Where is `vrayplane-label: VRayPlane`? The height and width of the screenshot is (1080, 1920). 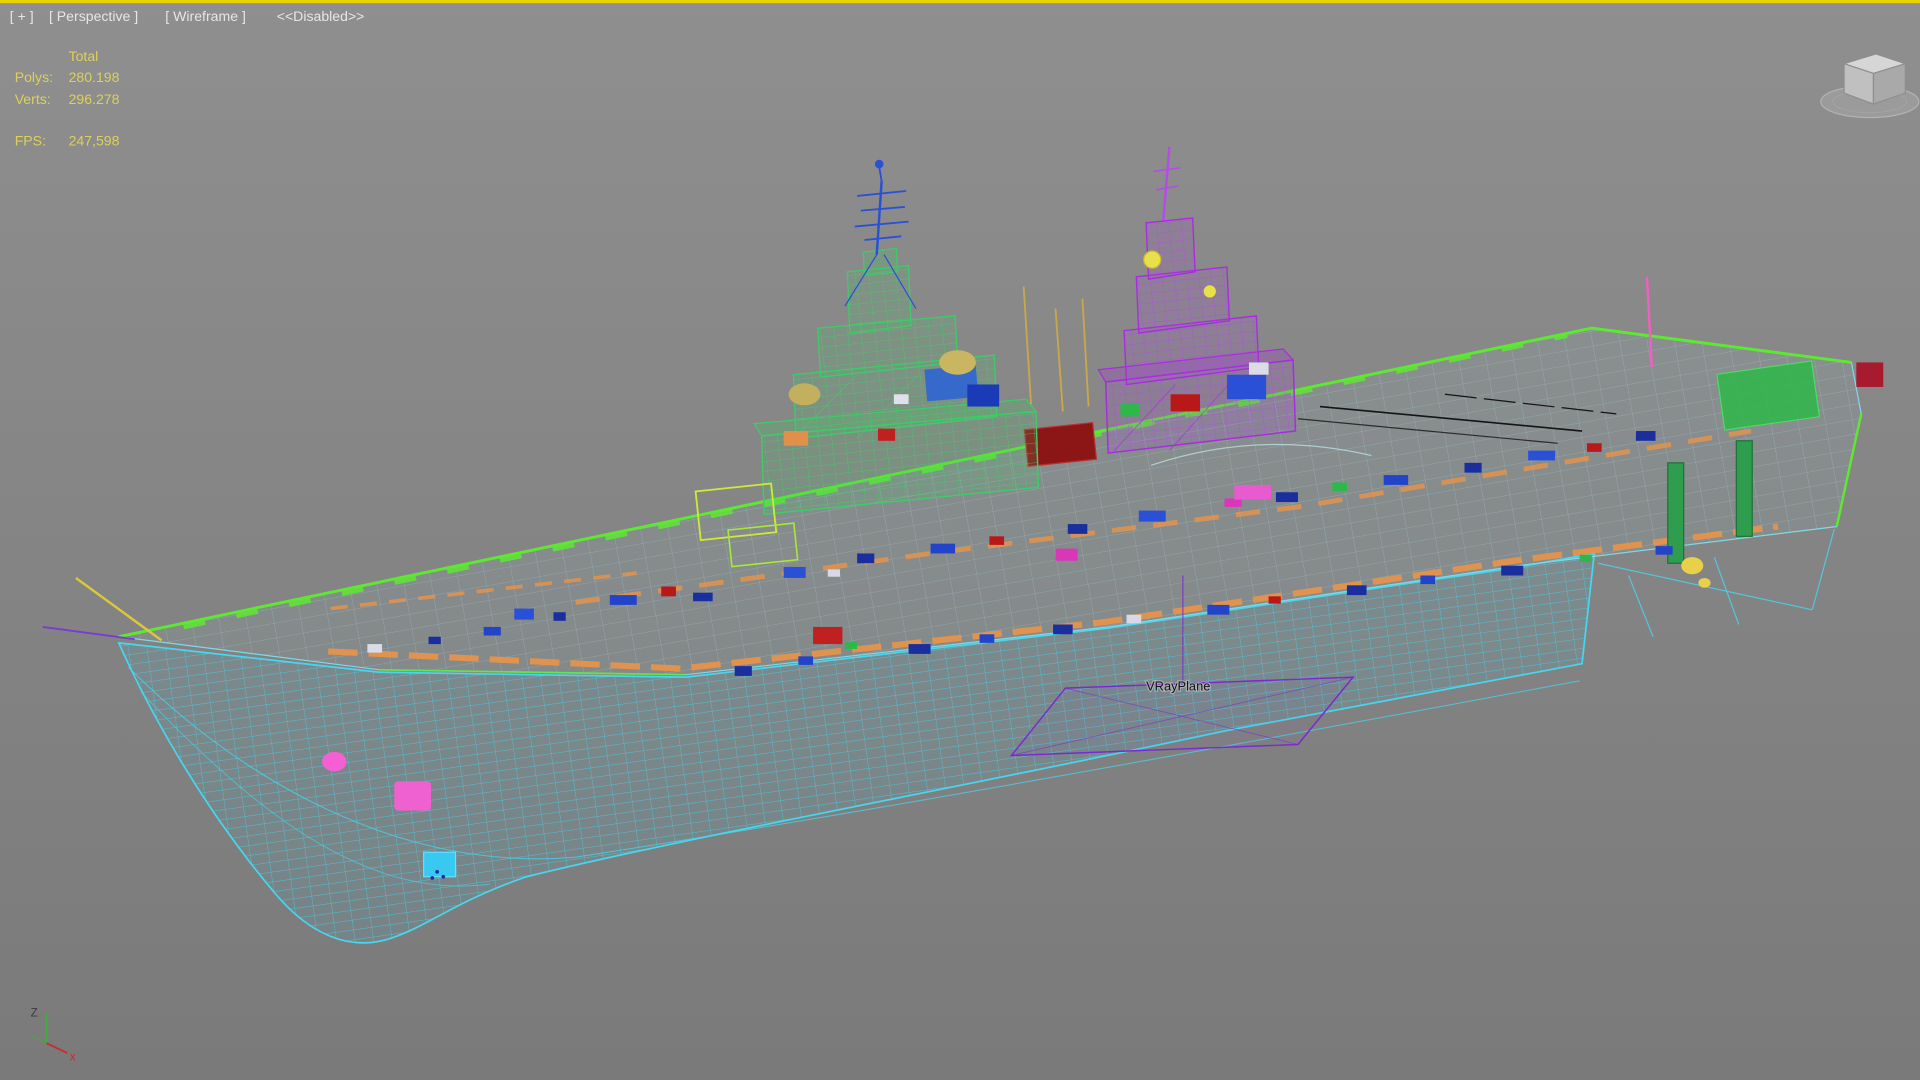
vrayplane-label: VRayPlane is located at coordinates (1178, 686).